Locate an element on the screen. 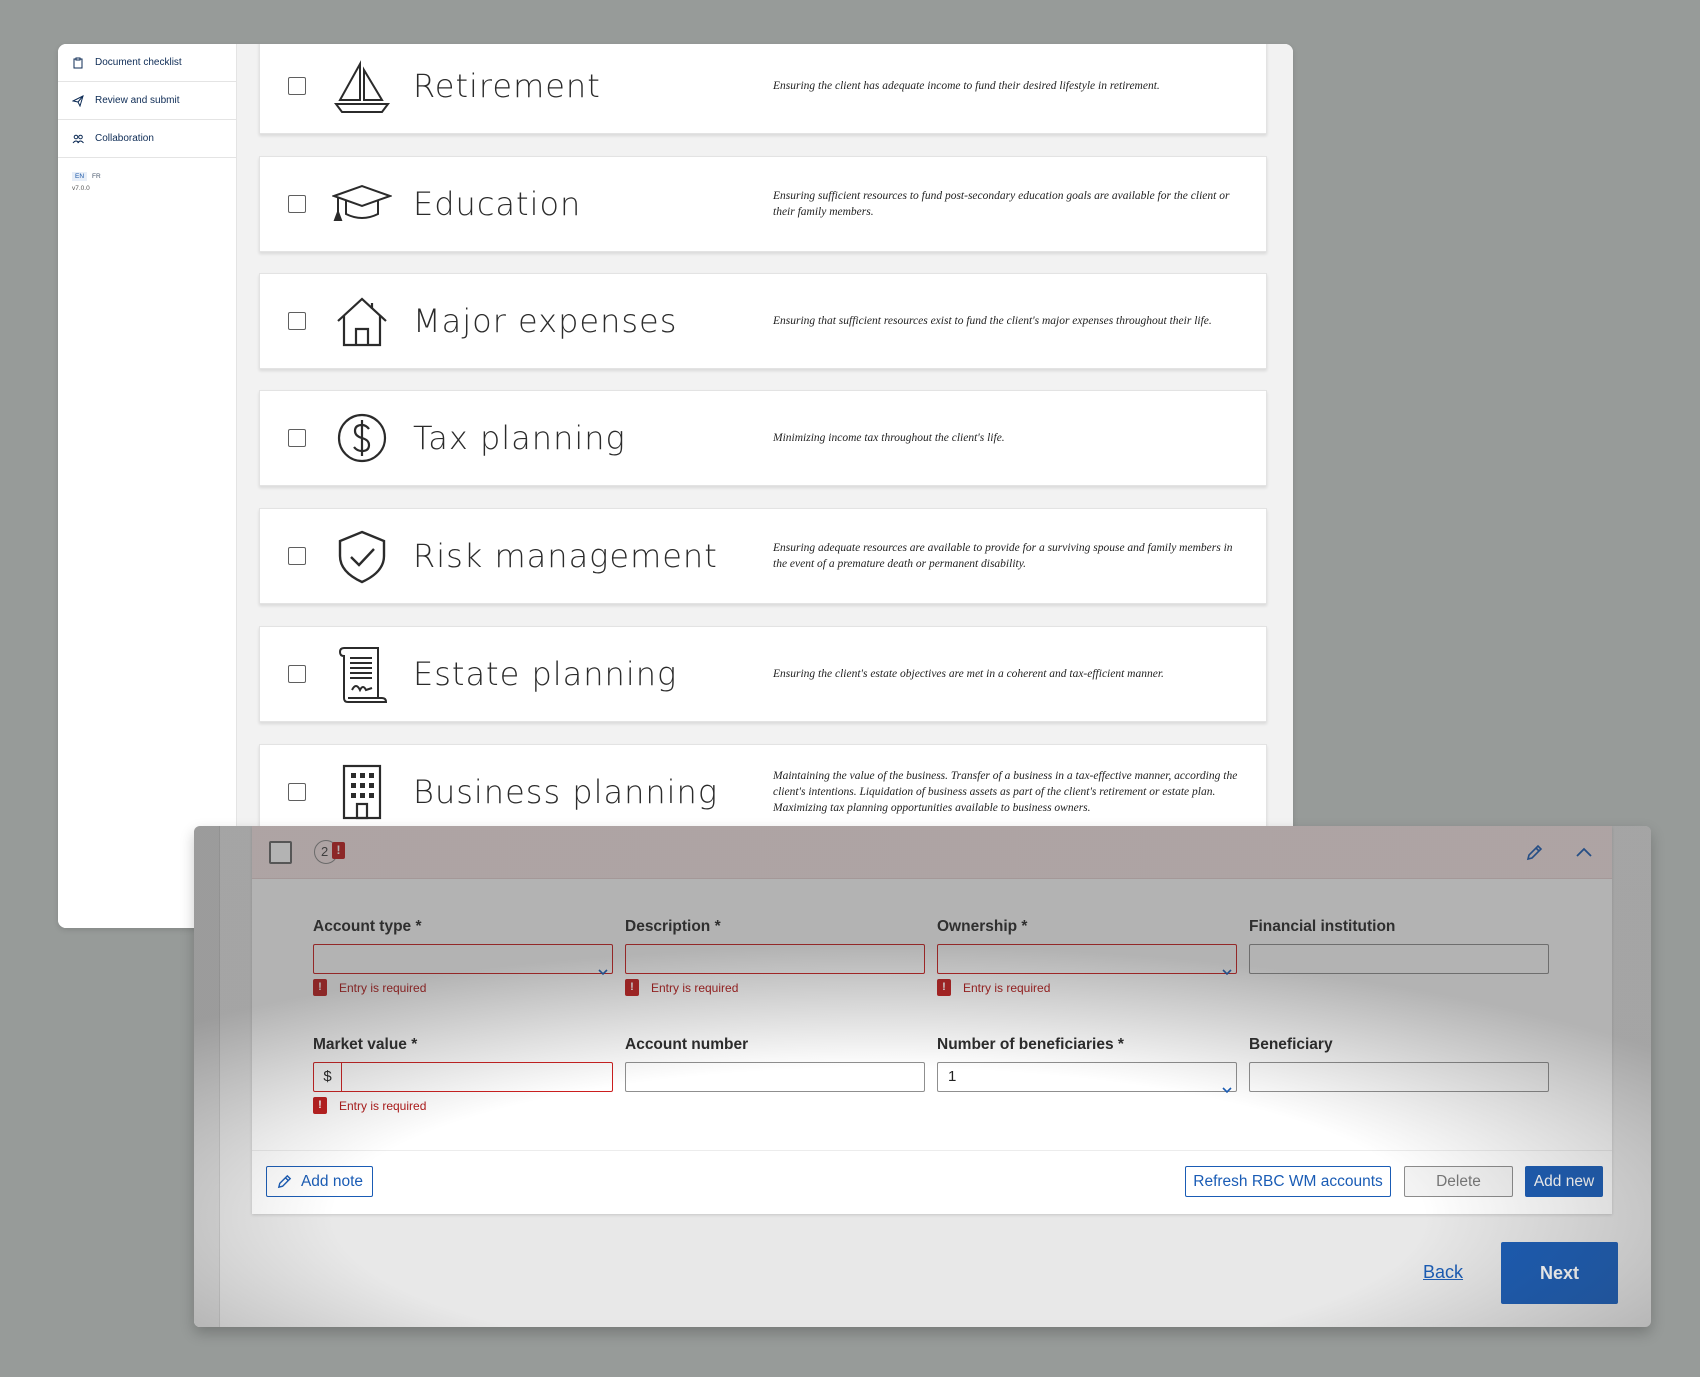 The image size is (1700, 1377). house-icon is located at coordinates (362, 321).